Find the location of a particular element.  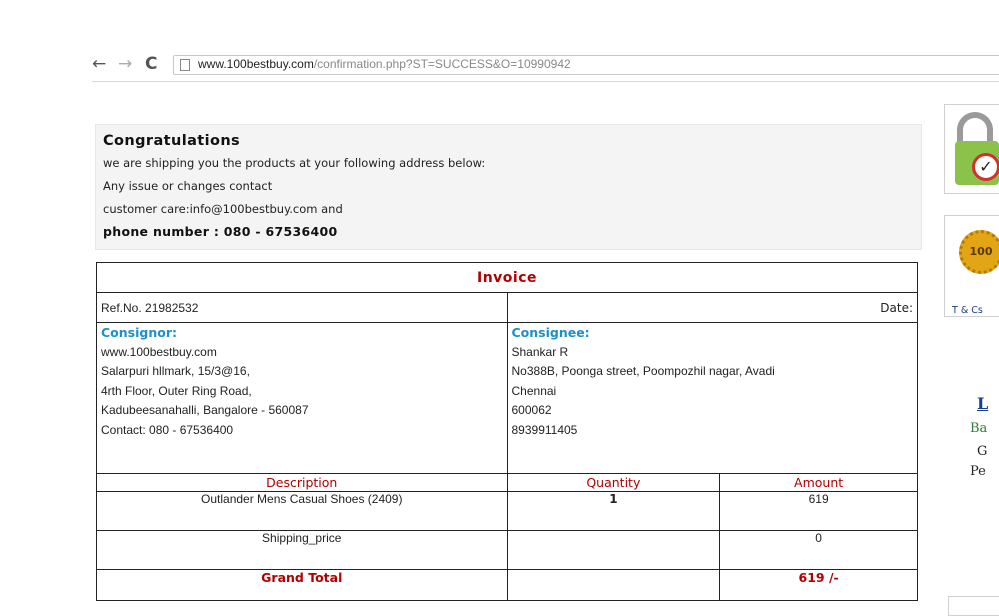

description-header: Description is located at coordinates (302, 482).